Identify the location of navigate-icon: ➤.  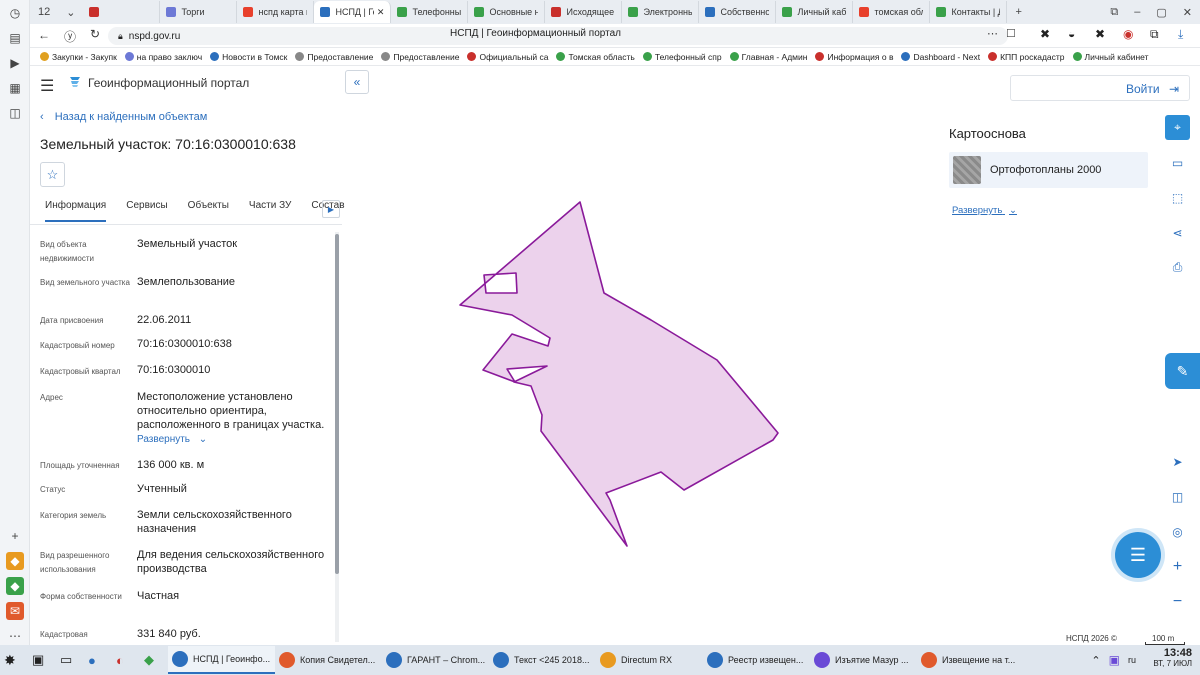
(1177, 461).